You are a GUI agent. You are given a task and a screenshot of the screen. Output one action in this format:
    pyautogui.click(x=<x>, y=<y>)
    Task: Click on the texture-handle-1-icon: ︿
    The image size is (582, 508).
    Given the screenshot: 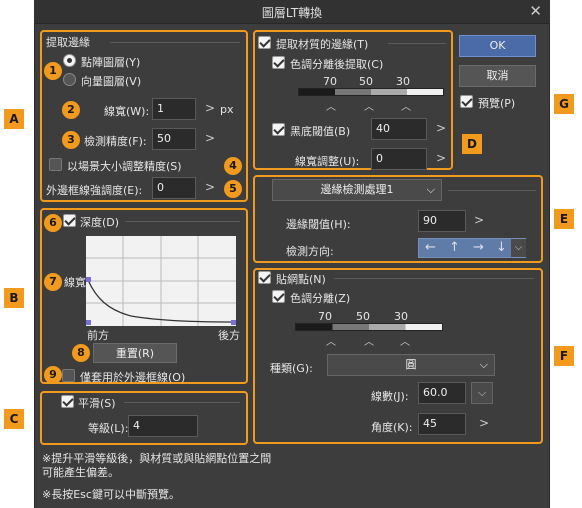 What is the action you would take?
    pyautogui.click(x=331, y=105)
    